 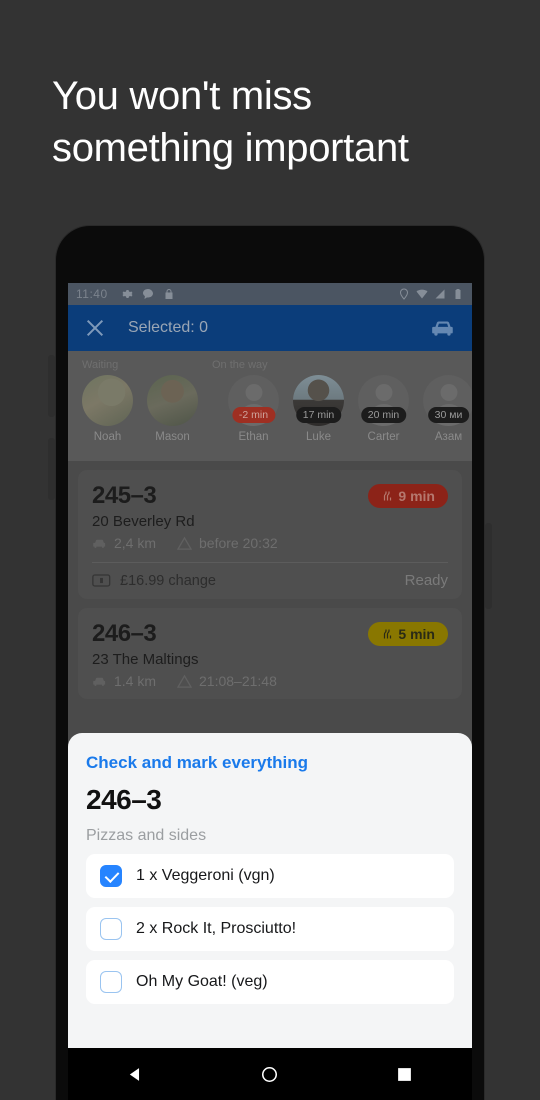 I want to click on courier-eta-badge: 30 ми, so click(x=448, y=415).